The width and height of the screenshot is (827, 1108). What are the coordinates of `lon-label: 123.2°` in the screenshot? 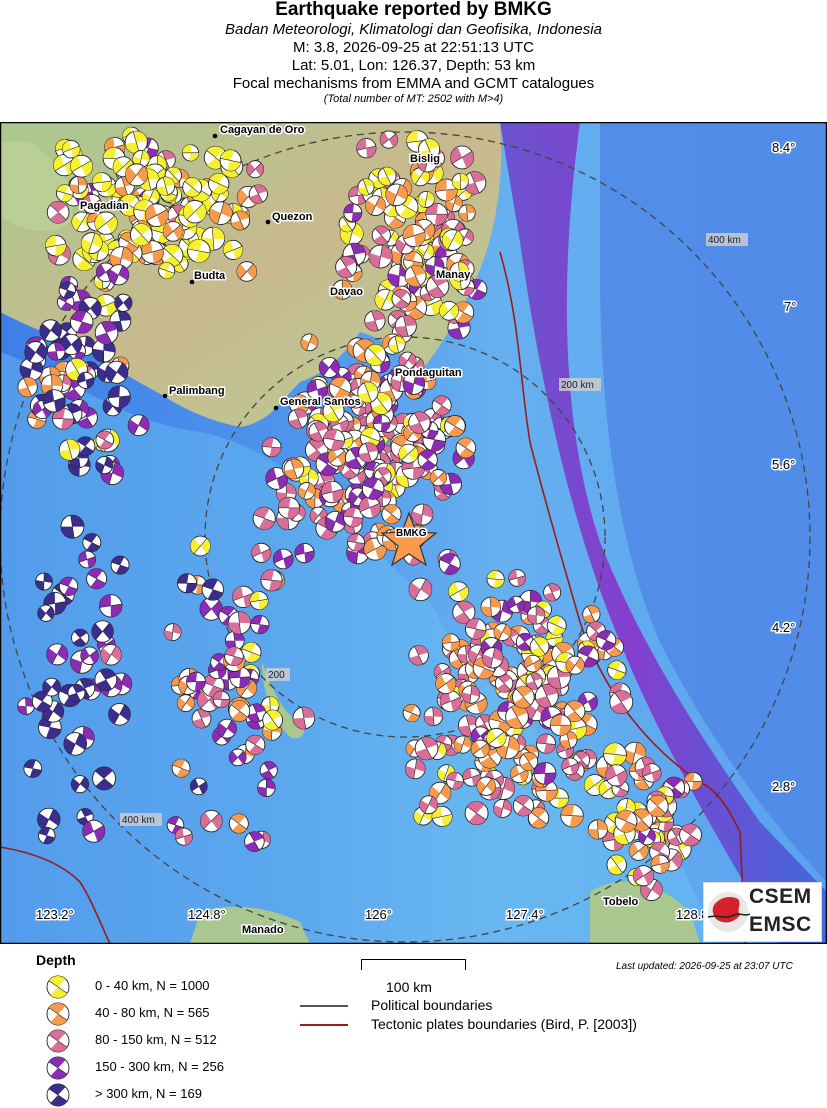 It's located at (55, 914).